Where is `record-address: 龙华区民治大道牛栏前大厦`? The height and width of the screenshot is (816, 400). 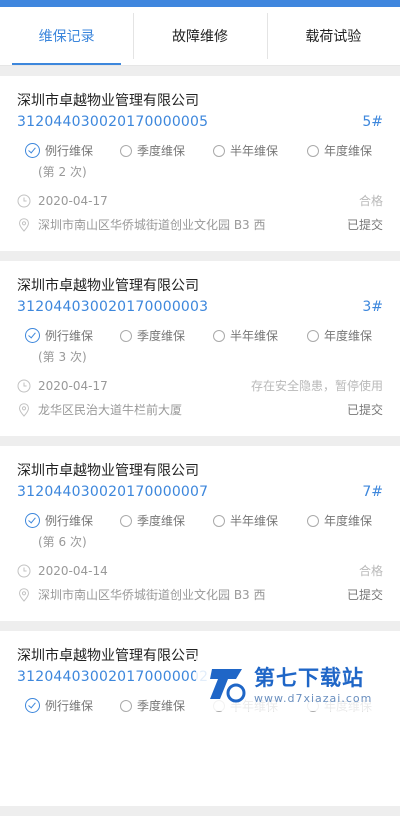 record-address: 龙华区民治大道牛栏前大厦 is located at coordinates (110, 410).